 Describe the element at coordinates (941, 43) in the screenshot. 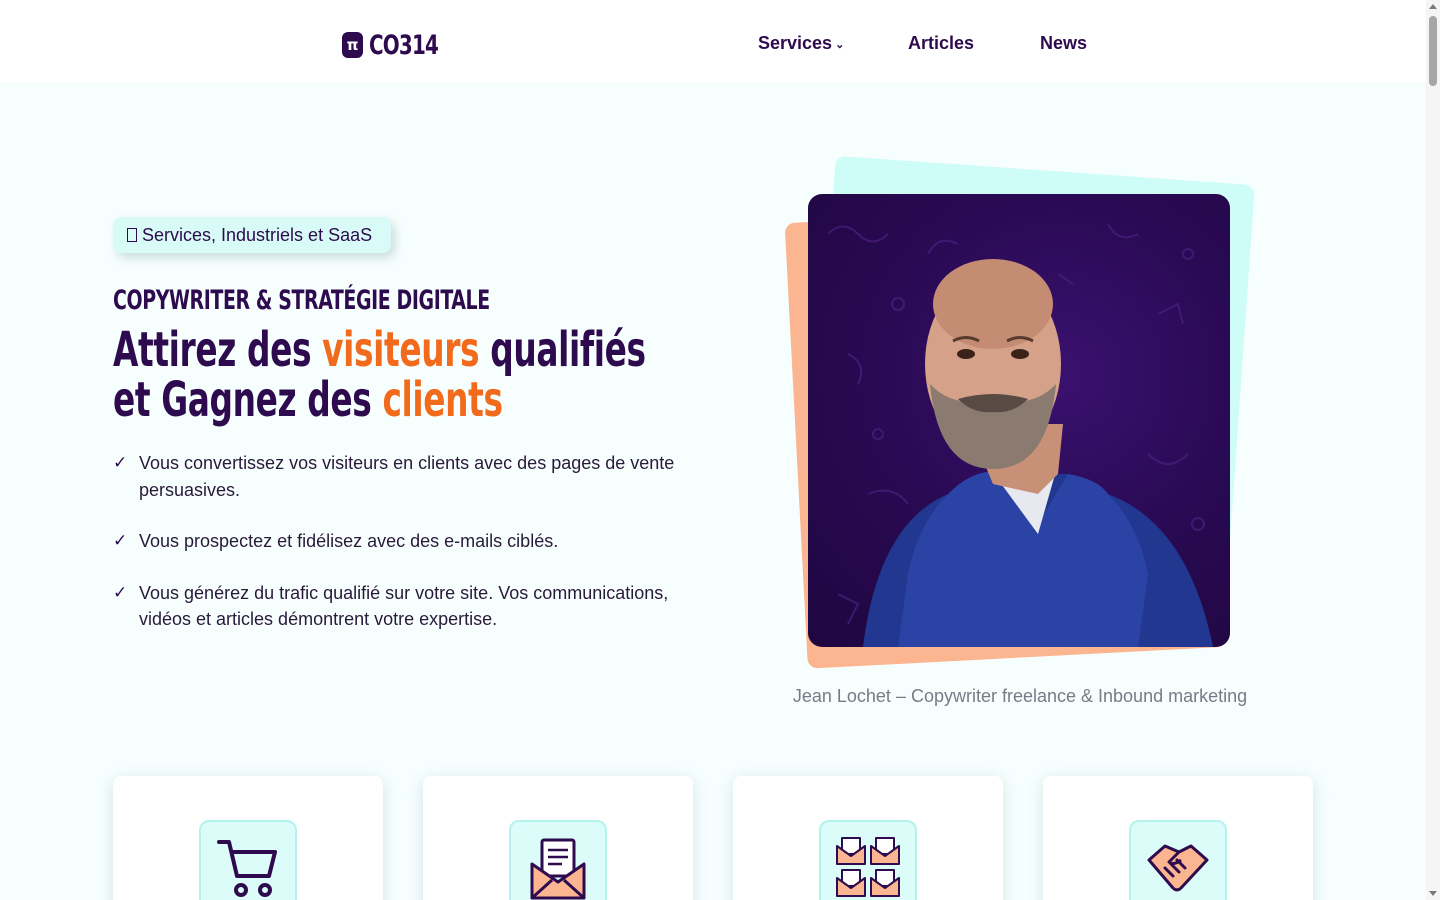

I see `nav-item-articles: Articles` at that location.